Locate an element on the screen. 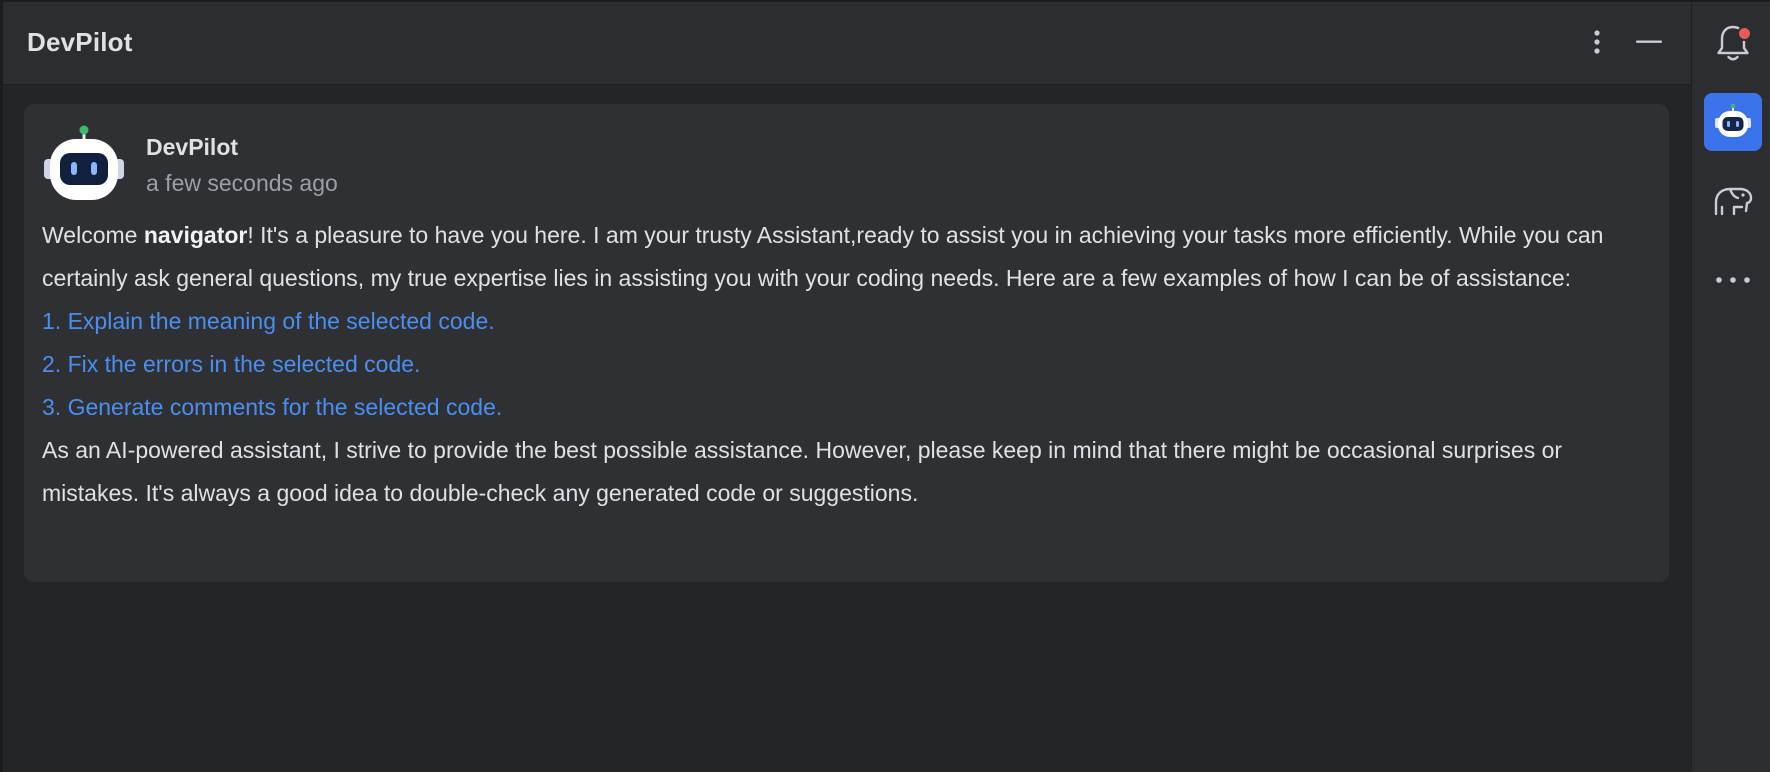 The height and width of the screenshot is (772, 1770). elephant-tool-button is located at coordinates (1733, 201).